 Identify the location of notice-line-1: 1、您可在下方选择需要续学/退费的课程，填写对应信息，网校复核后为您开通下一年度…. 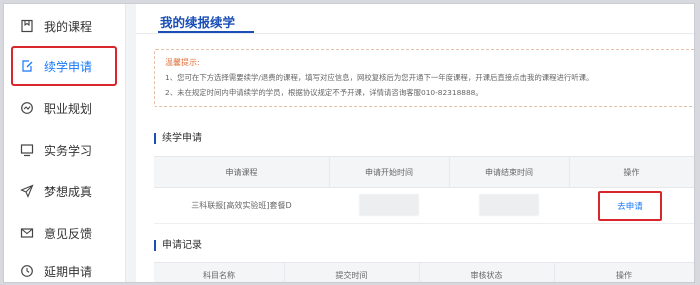
(379, 77).